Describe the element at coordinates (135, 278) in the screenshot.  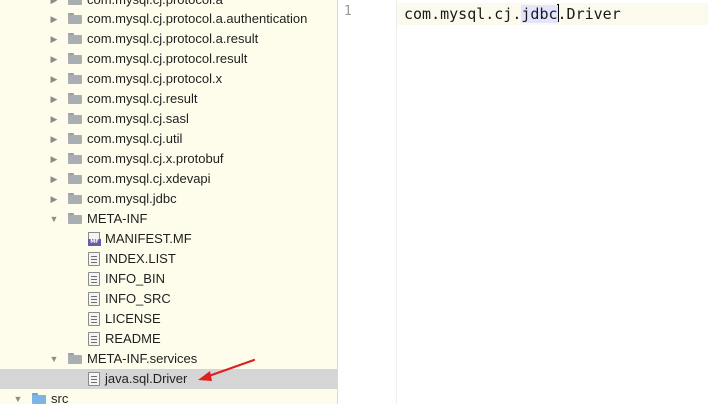
I see `tree-item-label: INFO_BIN` at that location.